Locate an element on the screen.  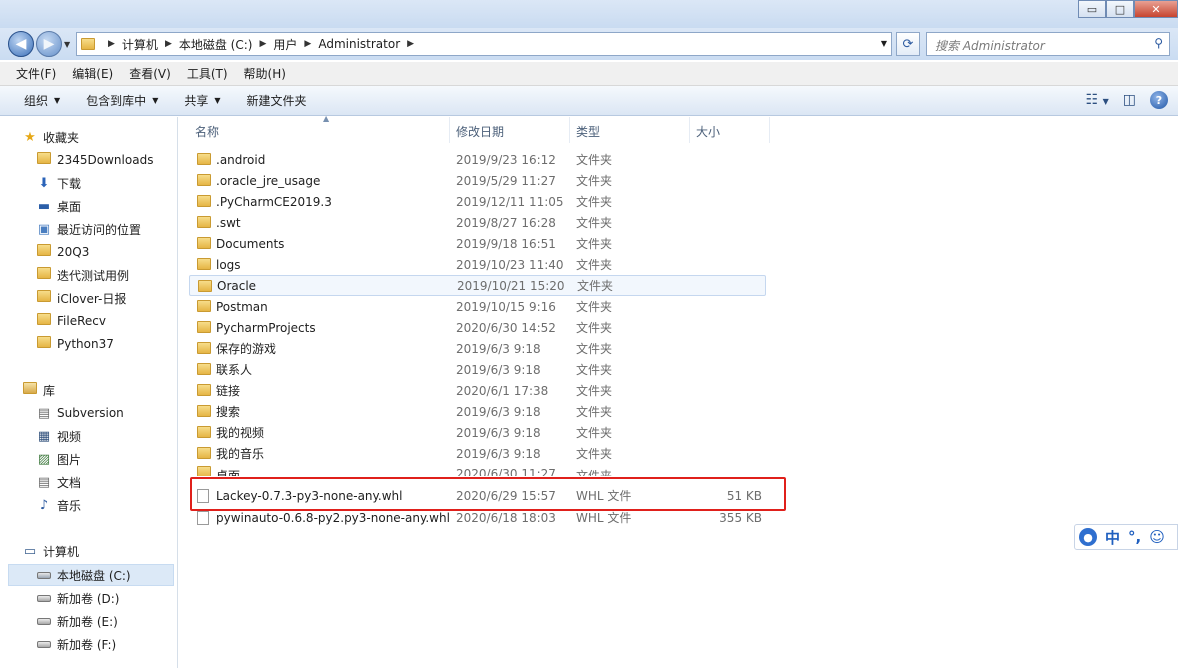
desktop-folder-icon is located at coordinates (204, 471).